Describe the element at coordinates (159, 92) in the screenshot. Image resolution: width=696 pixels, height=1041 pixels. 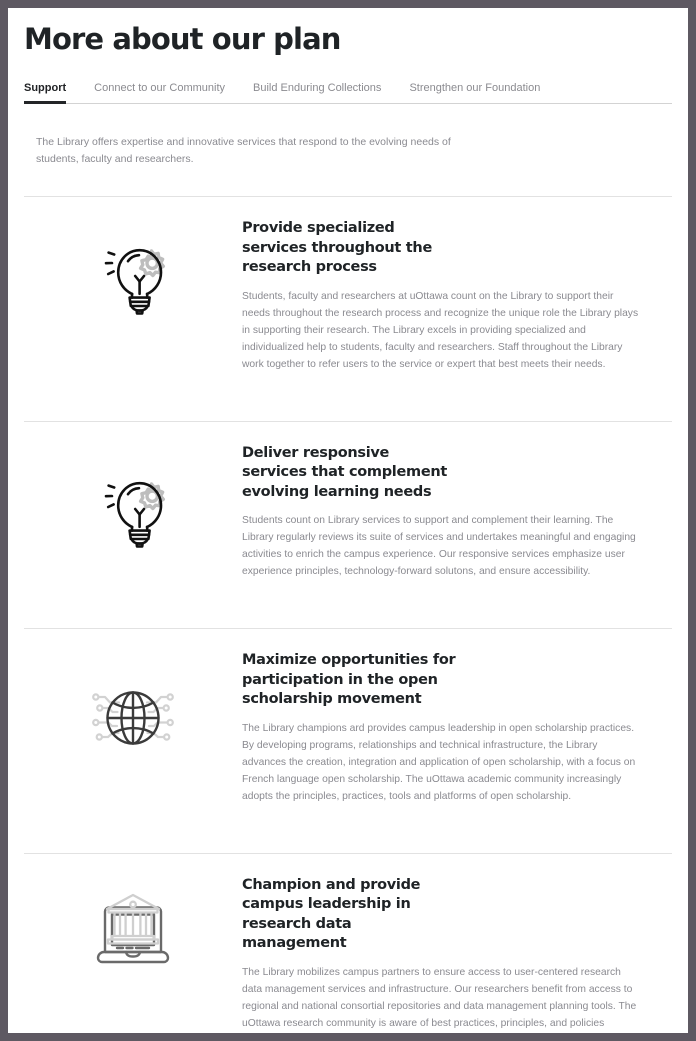
I see `tab-connect-to-our-community: Connect to our Community` at that location.